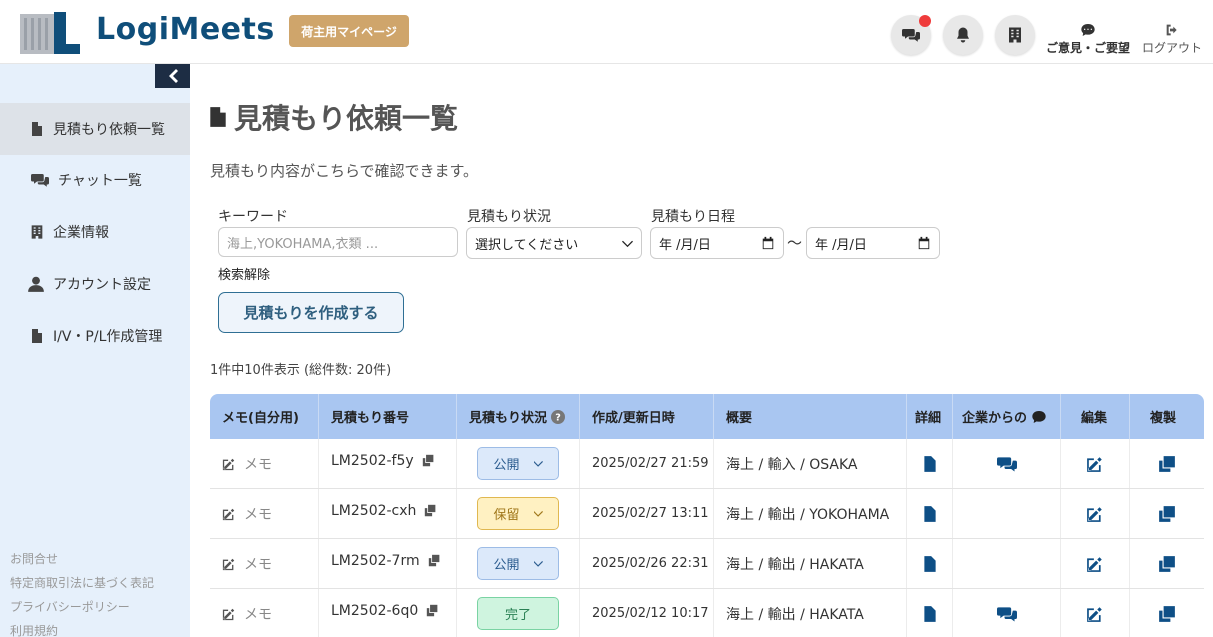 The image size is (1213, 637). I want to click on help-icon: ?, so click(558, 416).